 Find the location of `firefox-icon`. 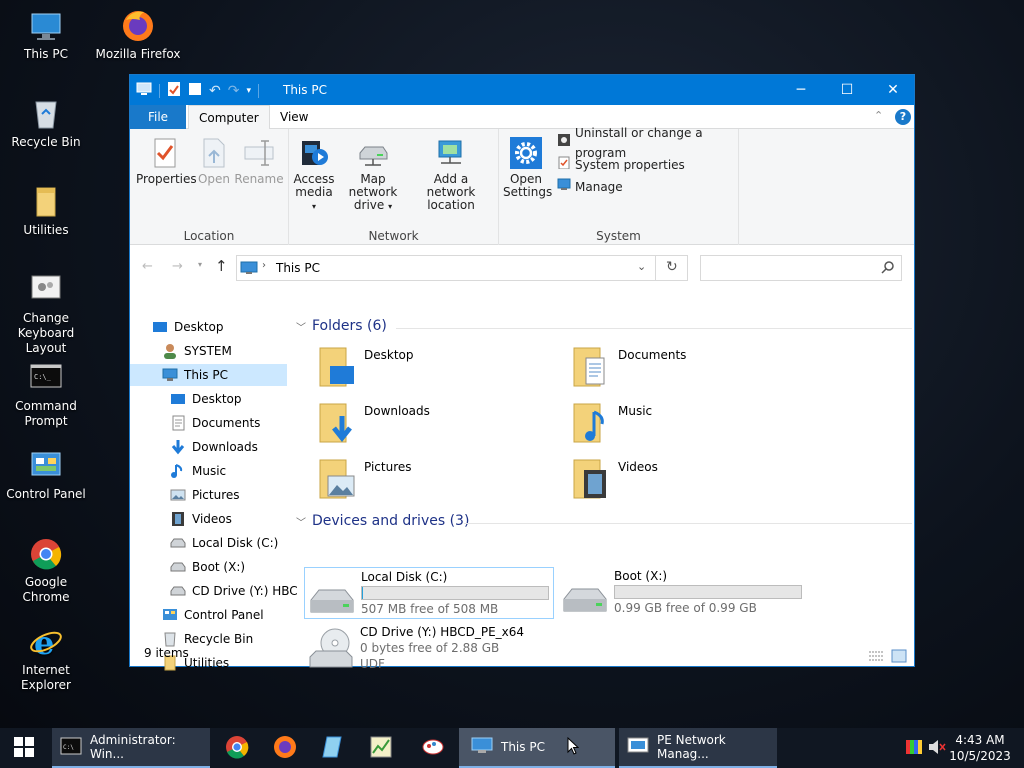

firefox-icon is located at coordinates (285, 748).